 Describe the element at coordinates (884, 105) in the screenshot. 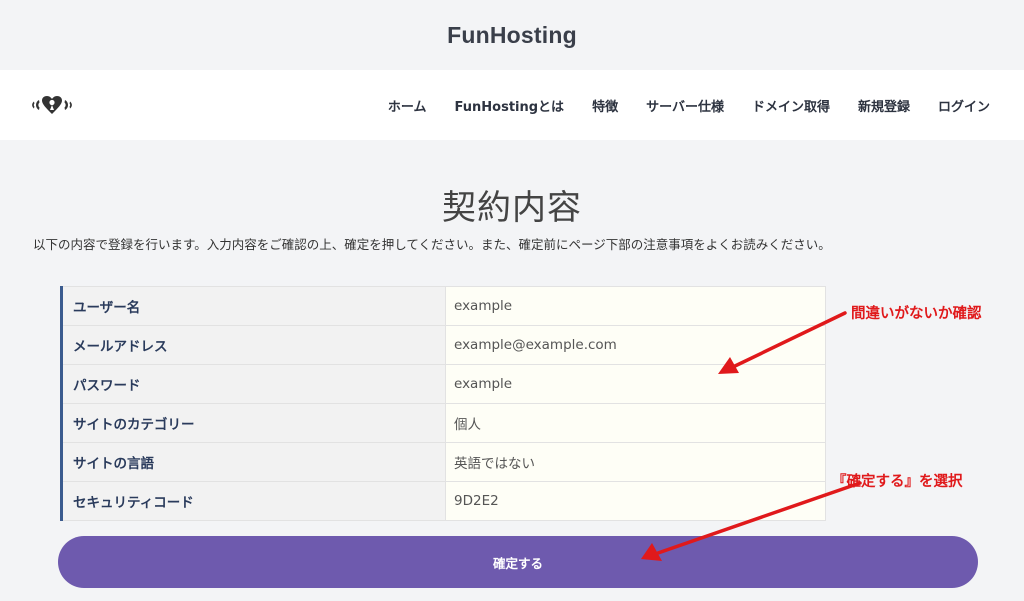

I see `nav-item-signup: 新規登録` at that location.